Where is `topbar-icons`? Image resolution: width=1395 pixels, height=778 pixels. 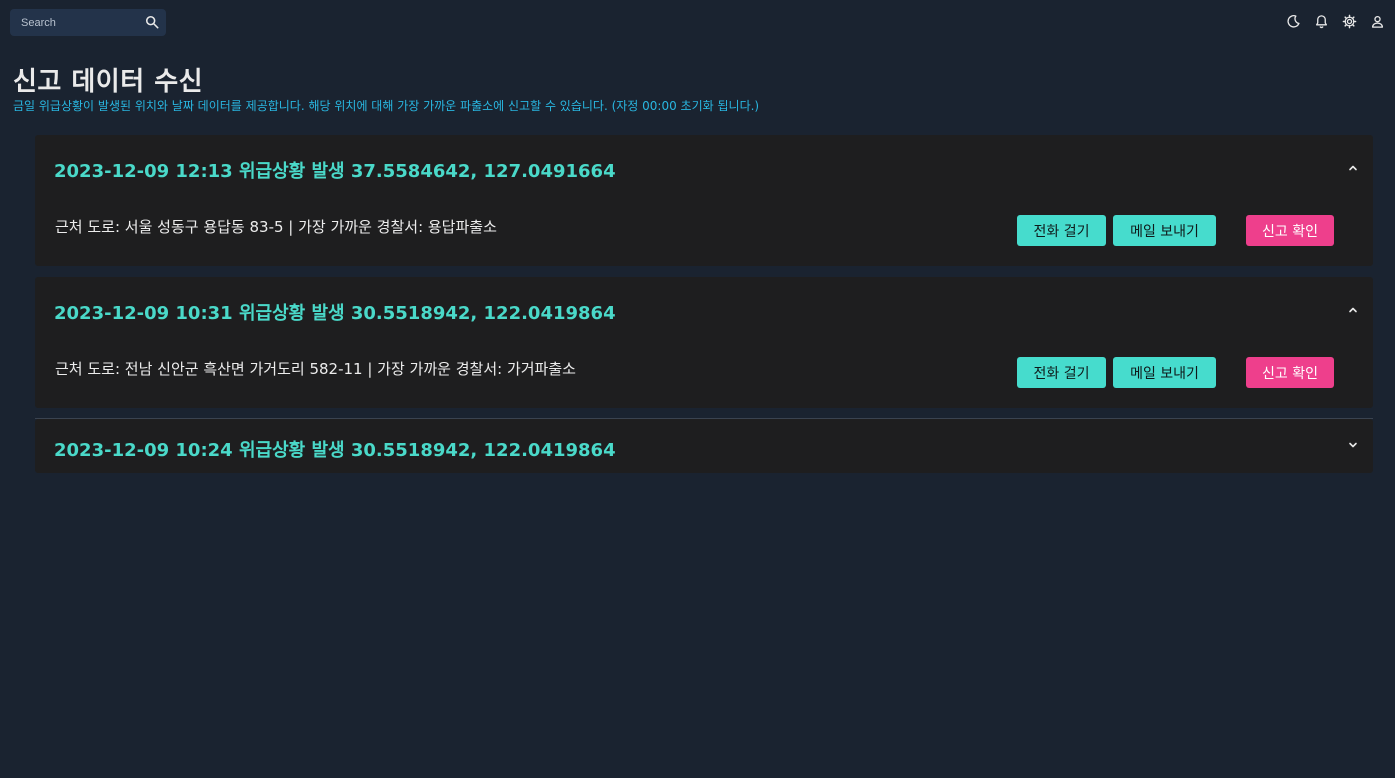 topbar-icons is located at coordinates (1335, 21).